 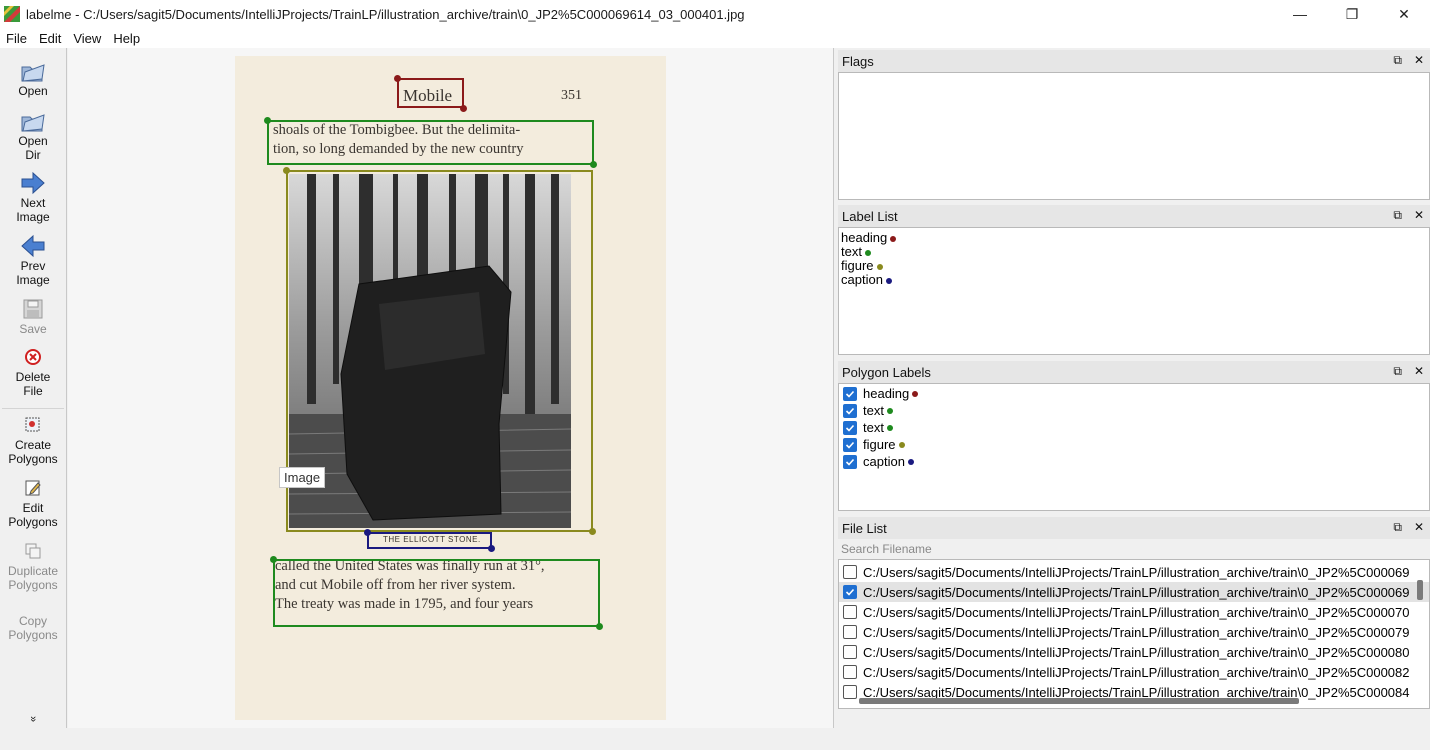 What do you see at coordinates (1134, 252) in the screenshot?
I see `label-list-item: text` at bounding box center [1134, 252].